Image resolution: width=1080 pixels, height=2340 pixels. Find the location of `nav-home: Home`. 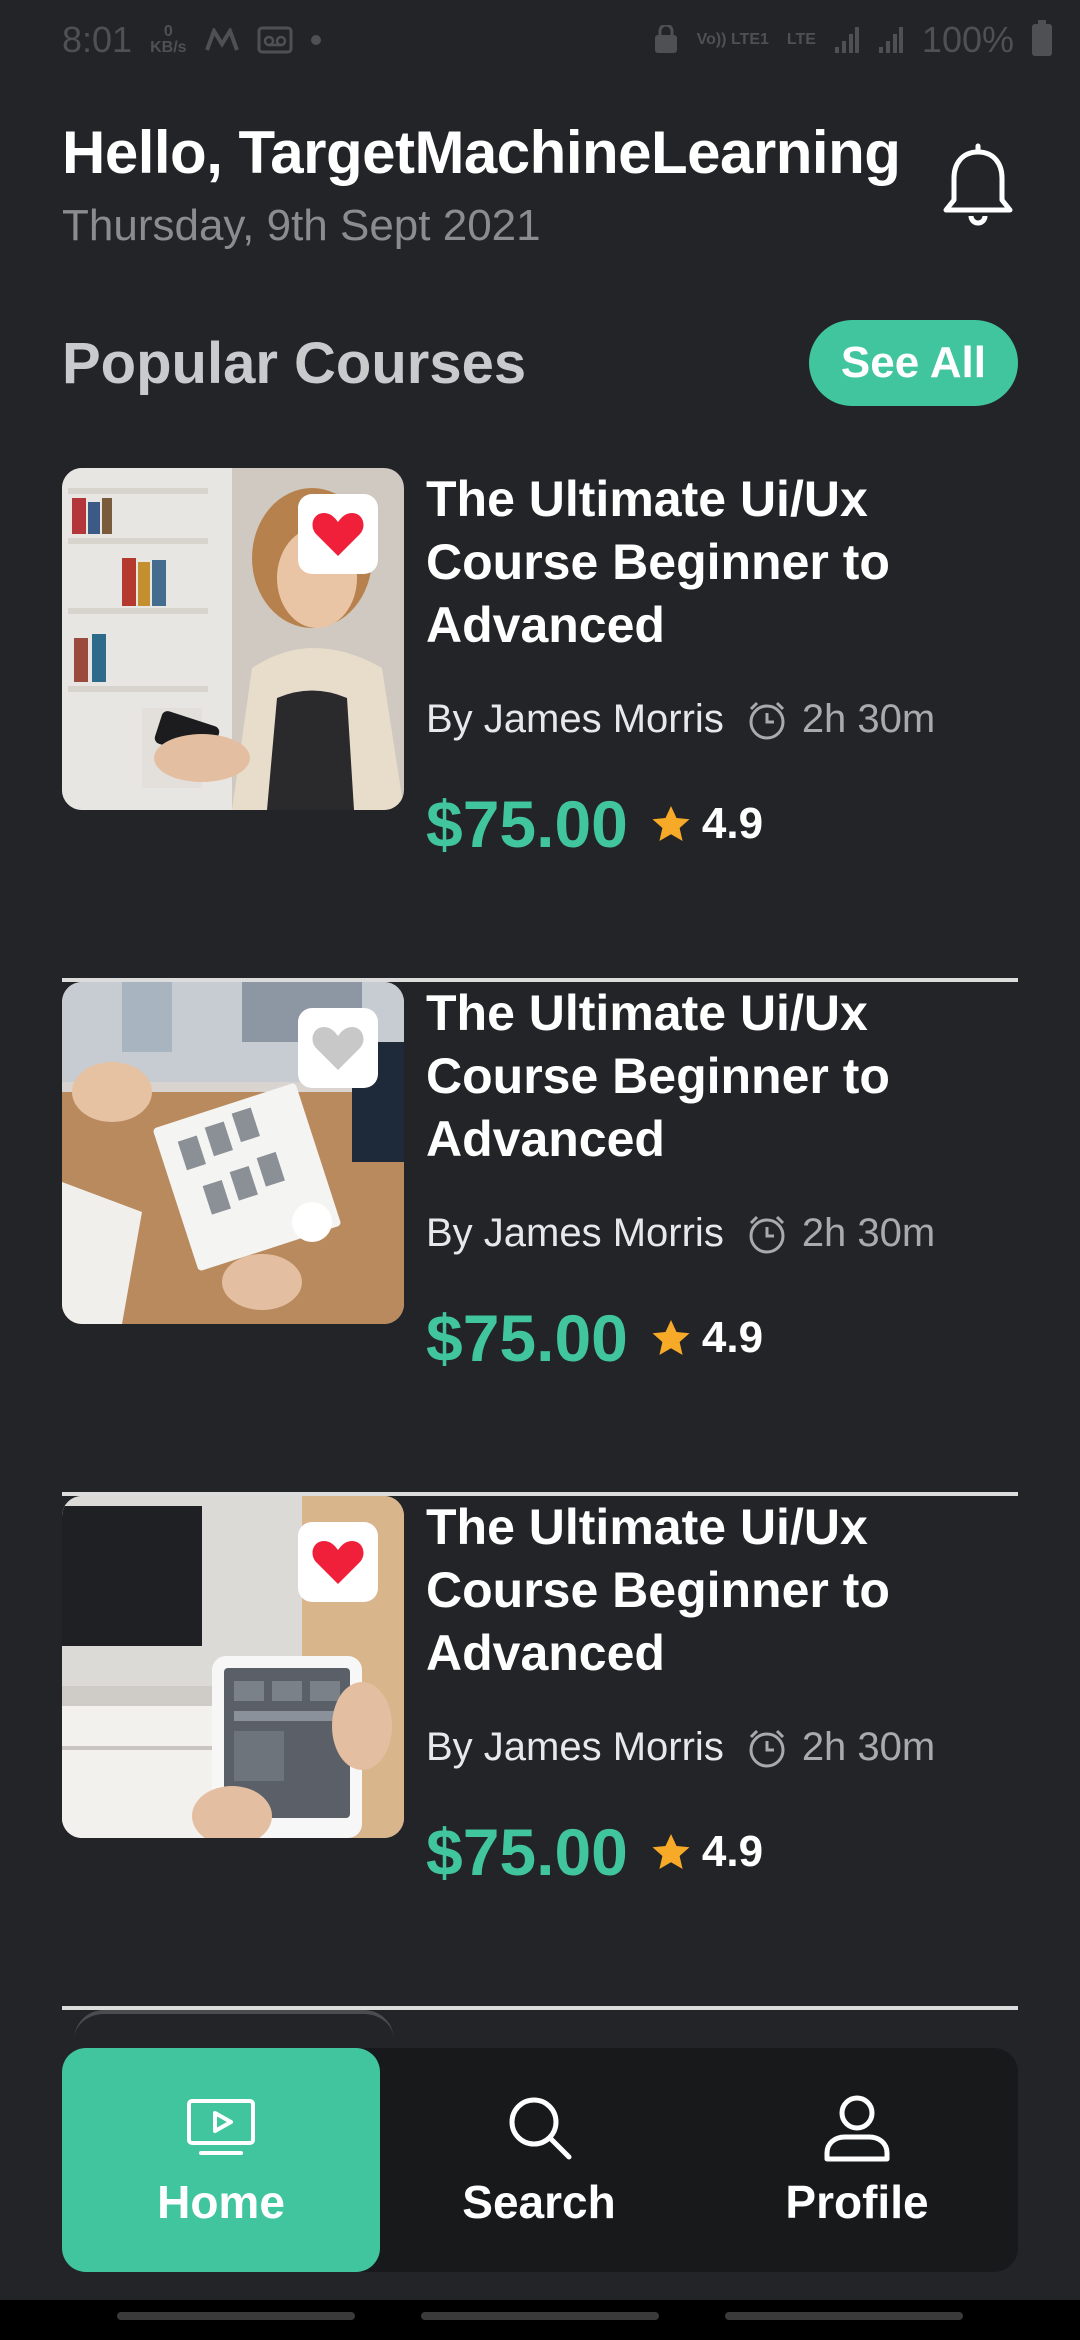

nav-home: Home is located at coordinates (221, 2160).